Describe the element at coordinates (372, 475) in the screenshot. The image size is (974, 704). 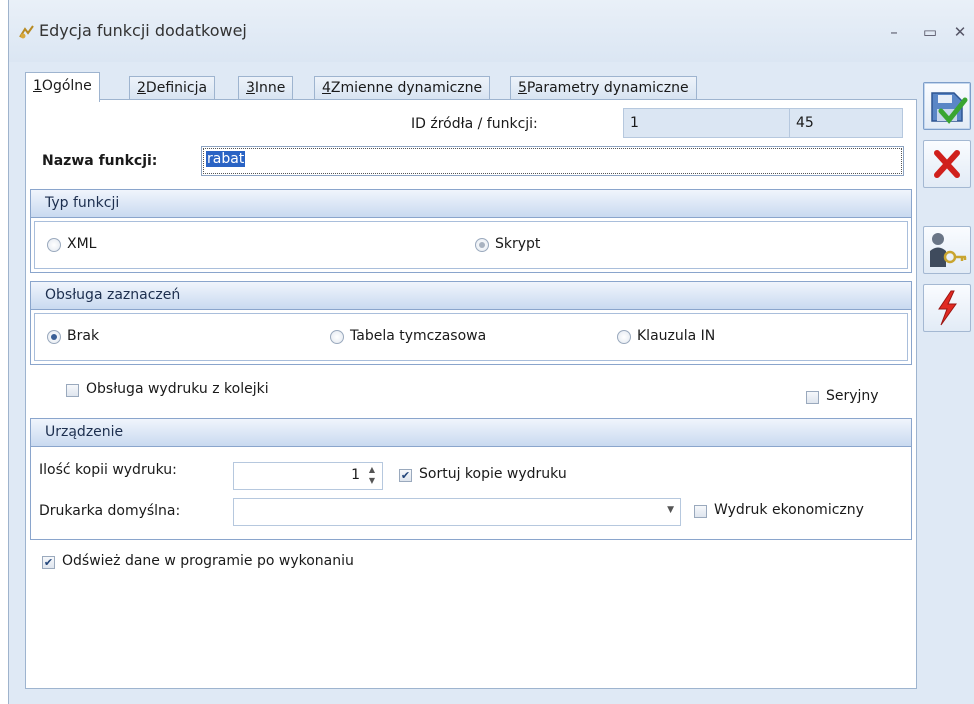
I see `spin-arrows-icon: ▲ ▼` at that location.